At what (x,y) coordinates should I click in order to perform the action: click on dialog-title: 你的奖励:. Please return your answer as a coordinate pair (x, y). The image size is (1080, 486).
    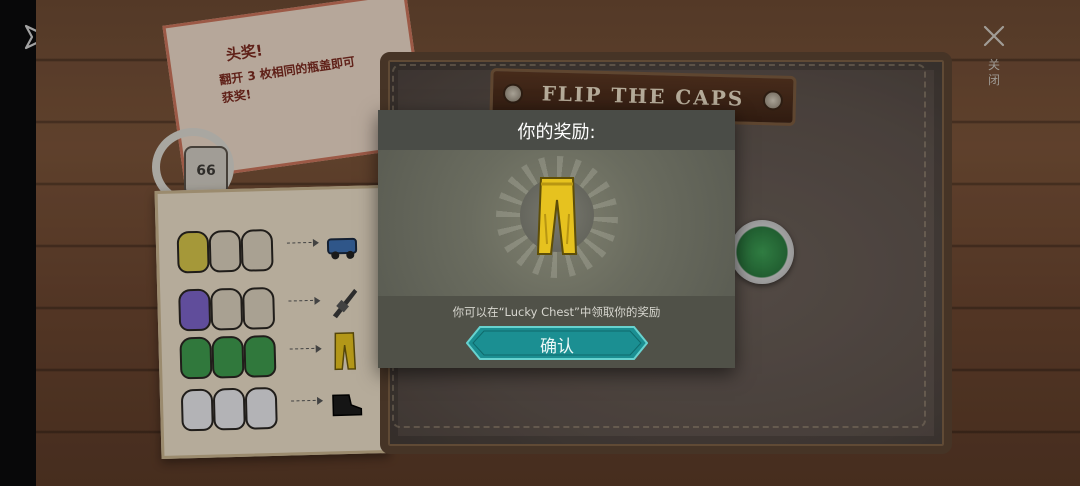
    Looking at the image, I should click on (556, 132).